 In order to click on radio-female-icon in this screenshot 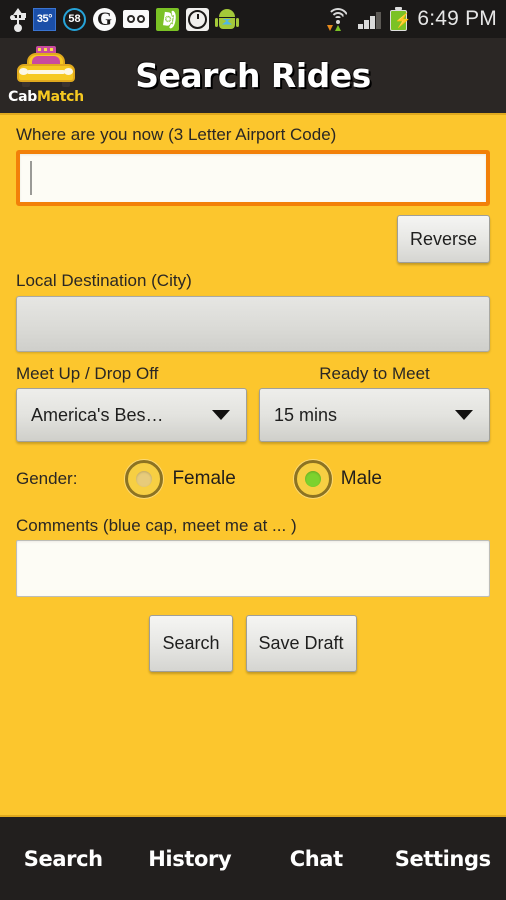, I will do `click(144, 479)`.